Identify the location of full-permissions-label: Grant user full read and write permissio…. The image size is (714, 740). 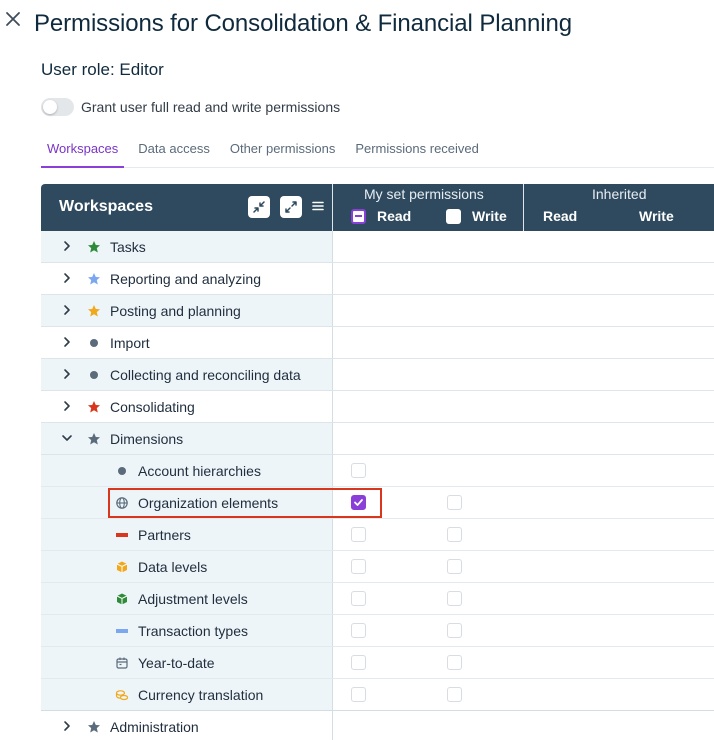
(211, 107).